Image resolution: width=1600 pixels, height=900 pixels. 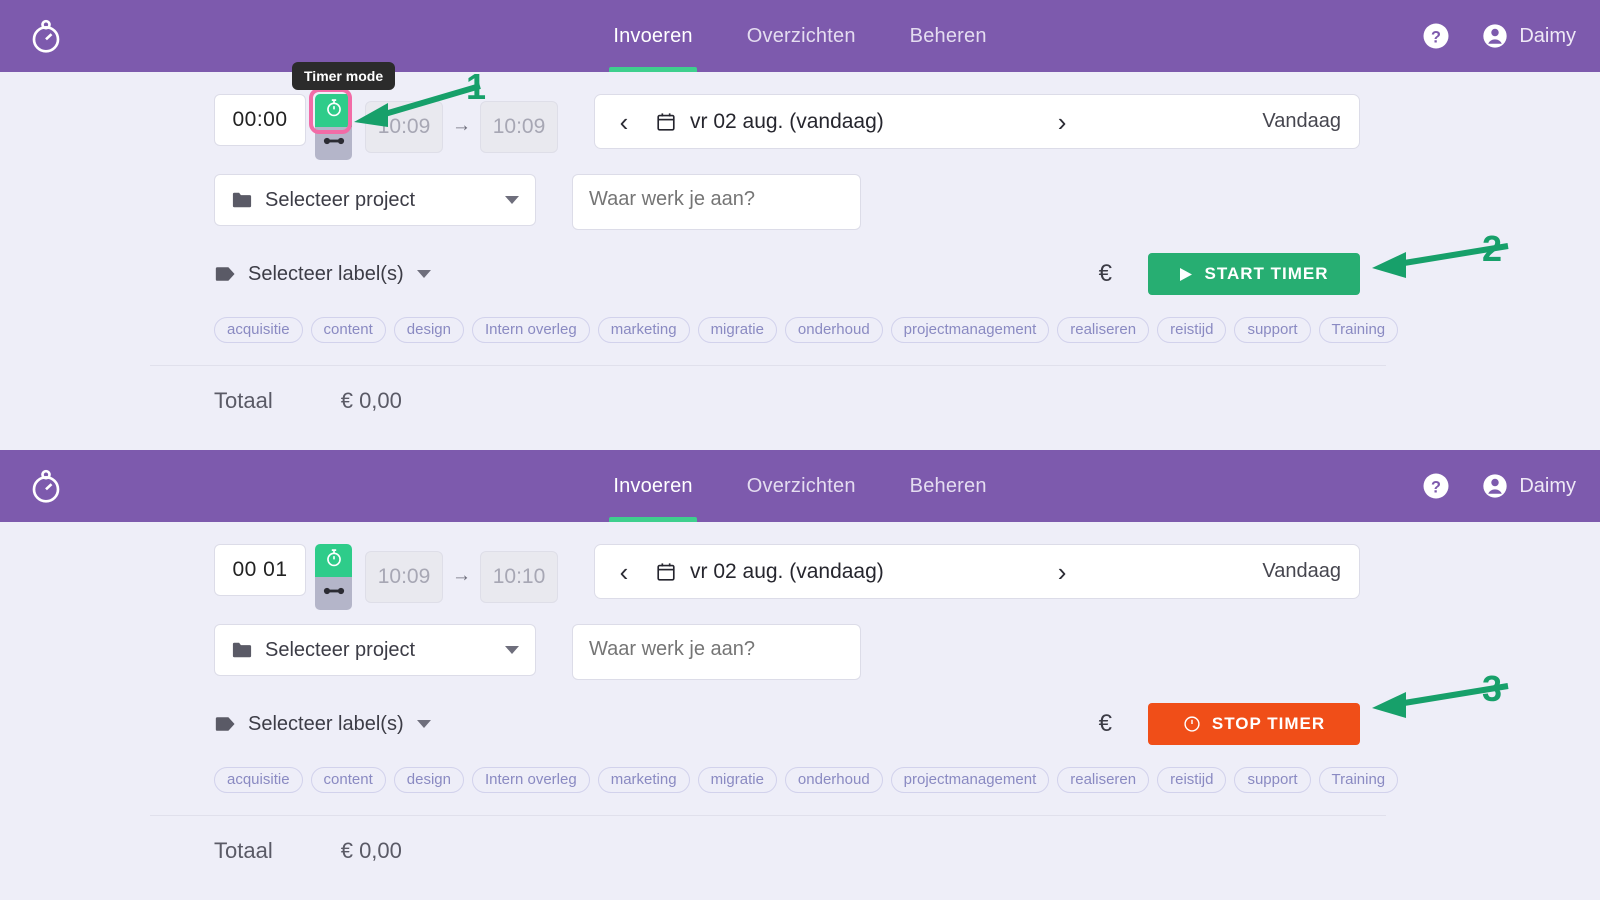 What do you see at coordinates (1254, 724) in the screenshot?
I see `stop-timer-button: STOP TIMER` at bounding box center [1254, 724].